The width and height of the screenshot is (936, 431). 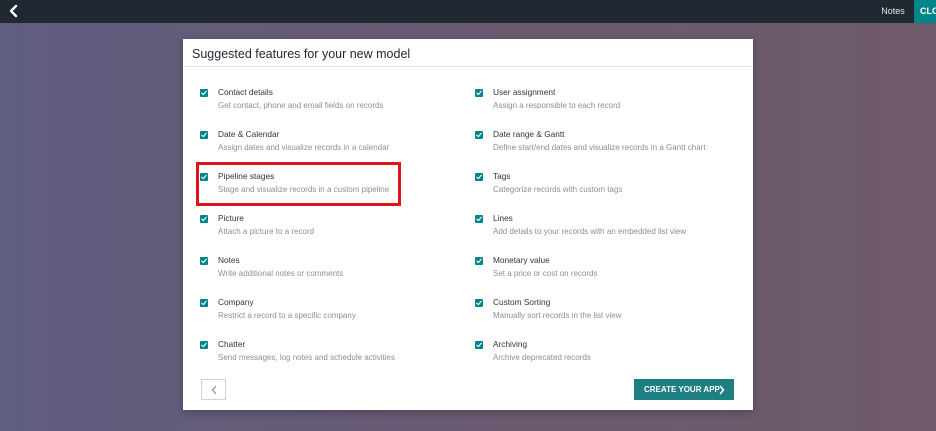 What do you see at coordinates (529, 134) in the screenshot?
I see `feature-name: Date range & Gantt` at bounding box center [529, 134].